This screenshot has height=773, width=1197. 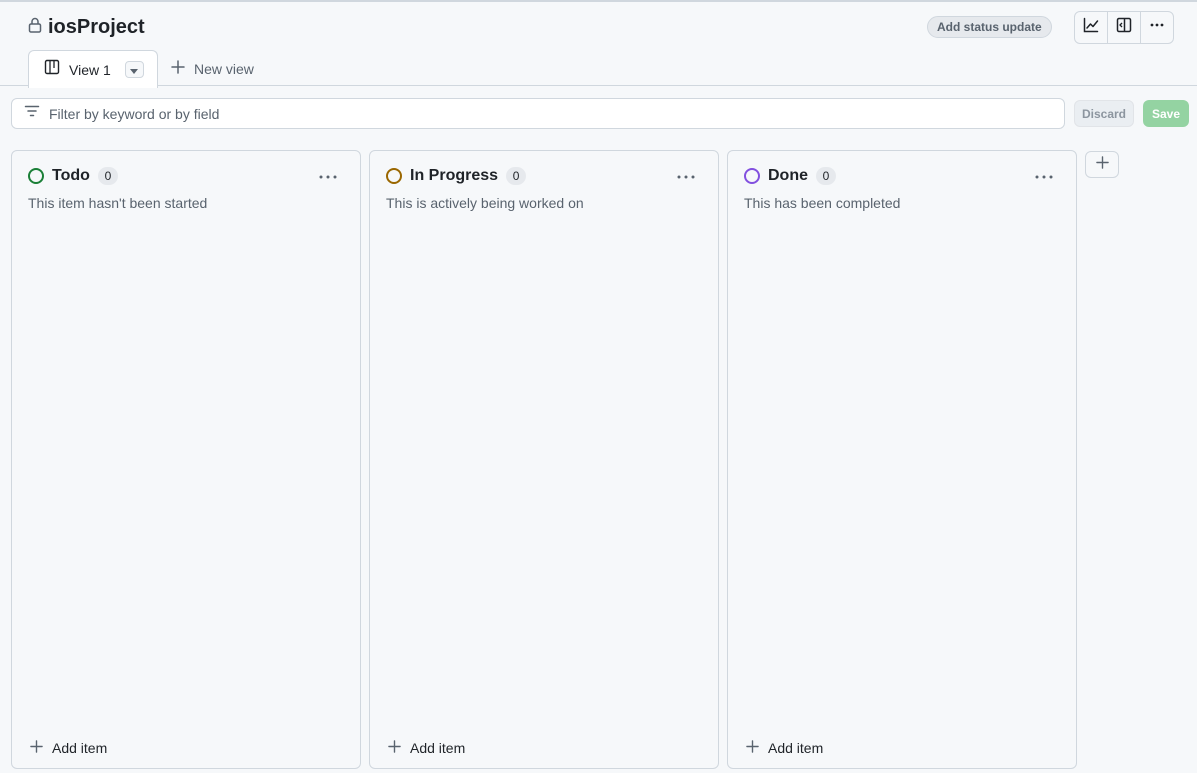 I want to click on tab-label: View 1, so click(x=90, y=69).